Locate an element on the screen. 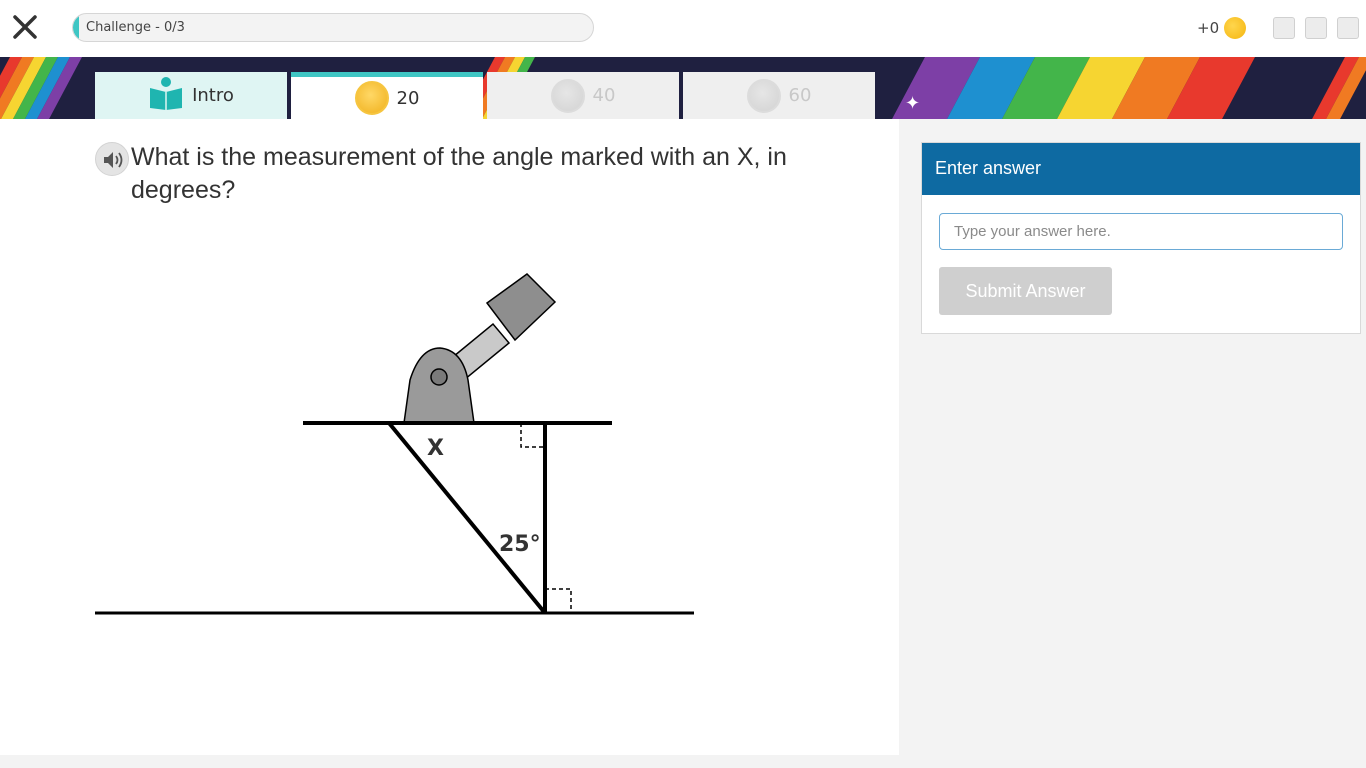 The height and width of the screenshot is (768, 1366). answer-panel-title: Enter answer is located at coordinates (1141, 169).